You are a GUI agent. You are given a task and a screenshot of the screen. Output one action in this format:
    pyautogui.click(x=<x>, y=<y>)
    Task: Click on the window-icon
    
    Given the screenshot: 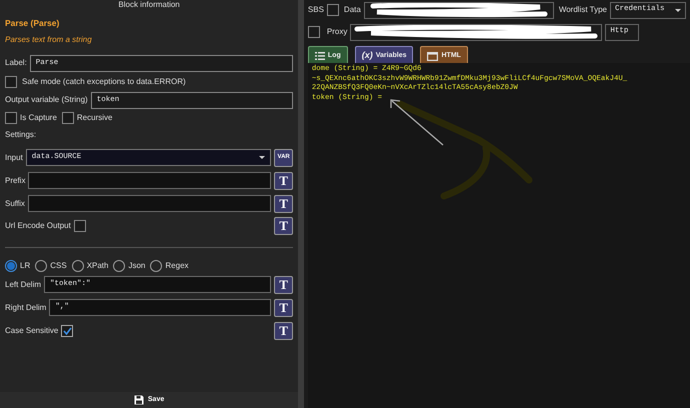 What is the action you would take?
    pyautogui.click(x=432, y=56)
    